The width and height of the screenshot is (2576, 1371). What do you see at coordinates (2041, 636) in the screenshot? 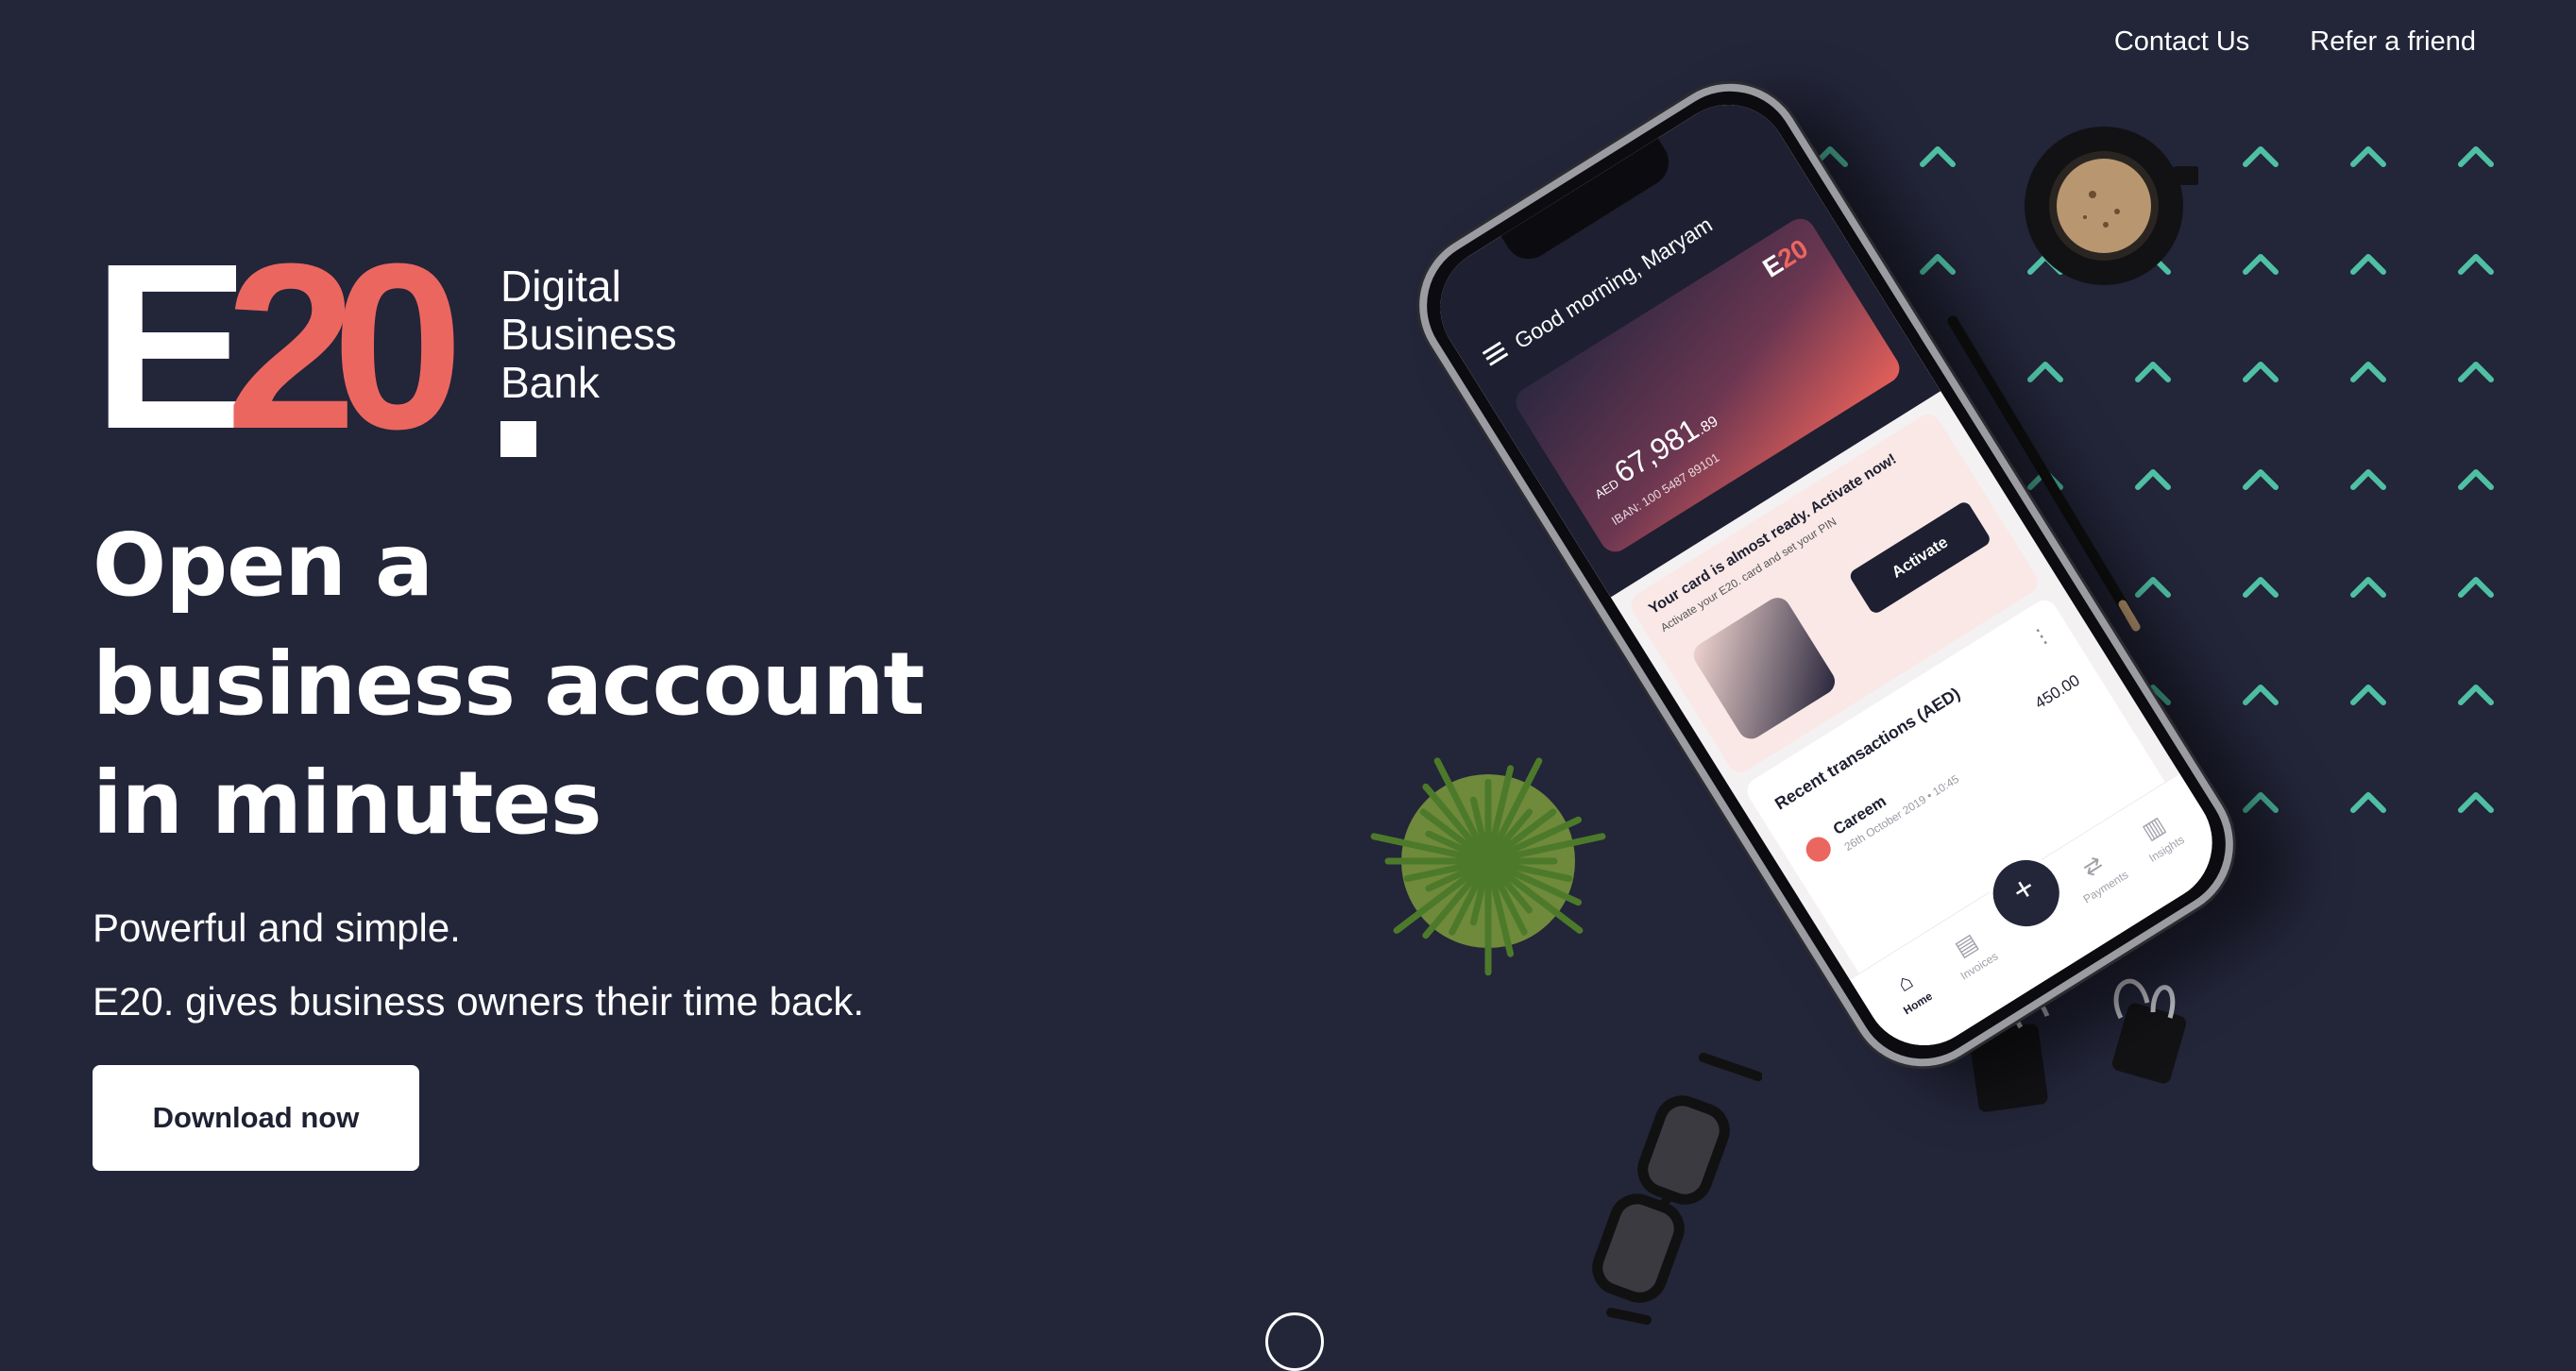
I see `more-options-icon: ⋮` at bounding box center [2041, 636].